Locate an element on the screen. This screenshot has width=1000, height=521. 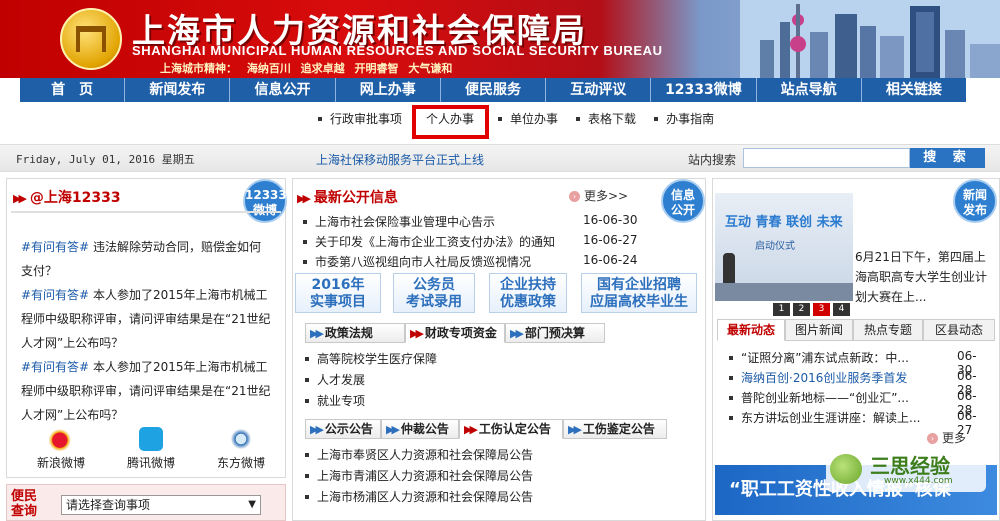
dongfang-weibo-link: 东方微博 is located at coordinates (241, 449).